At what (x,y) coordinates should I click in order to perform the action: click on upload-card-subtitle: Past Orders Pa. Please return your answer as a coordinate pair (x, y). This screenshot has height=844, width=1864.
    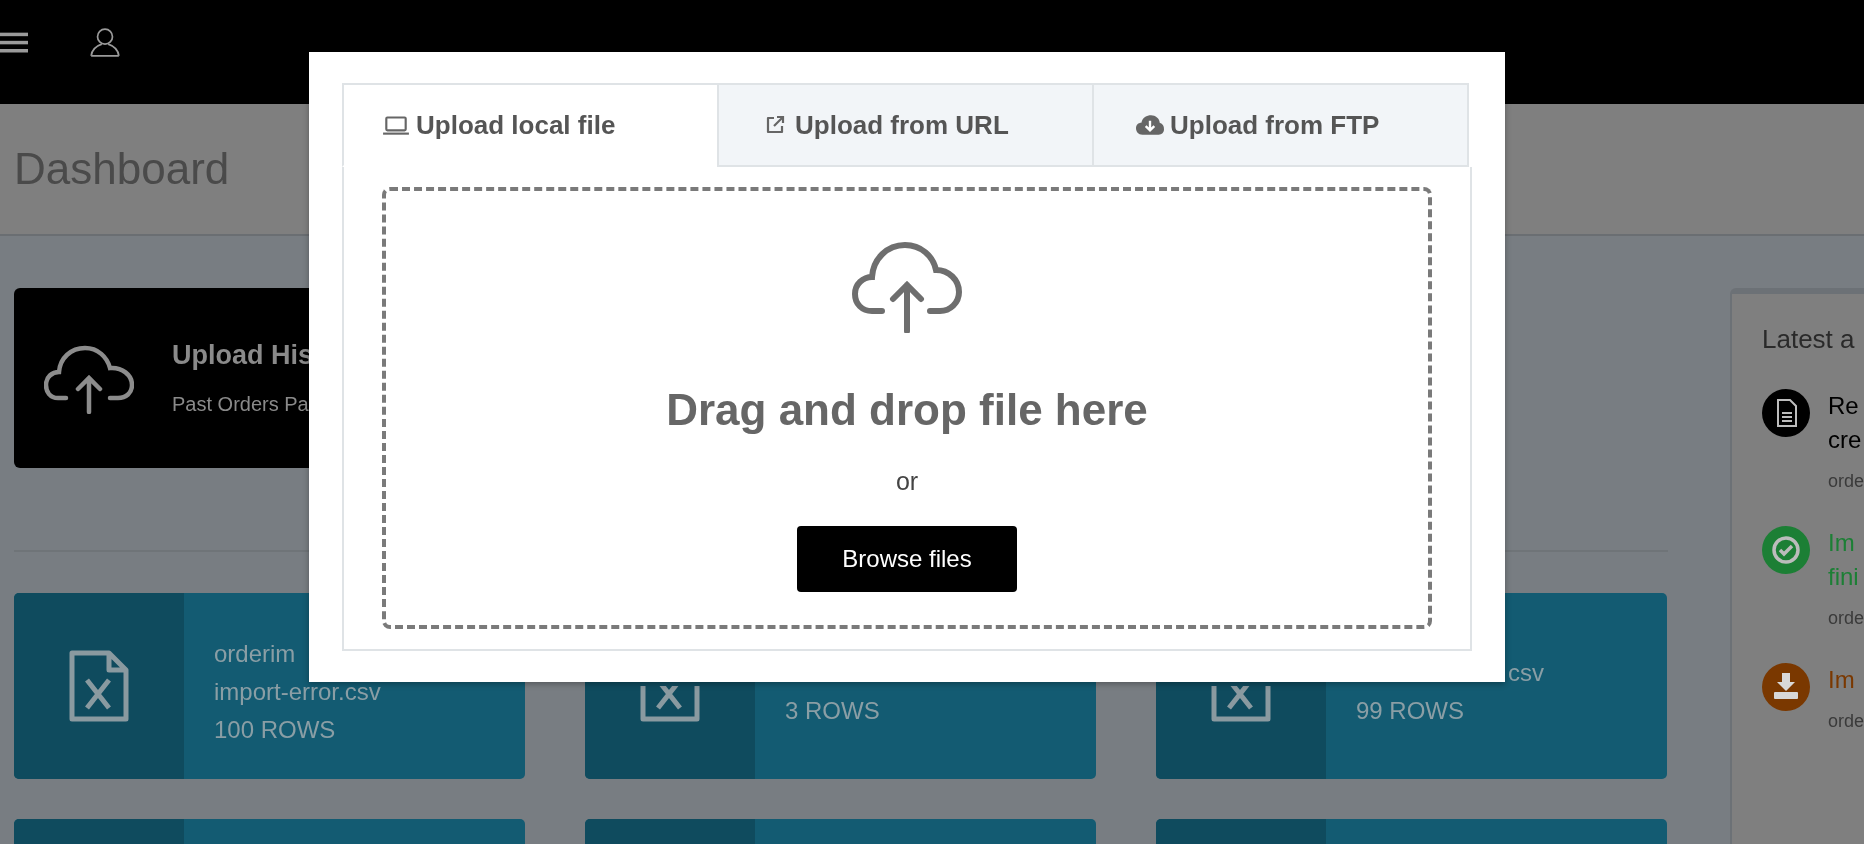
    Looking at the image, I should click on (241, 404).